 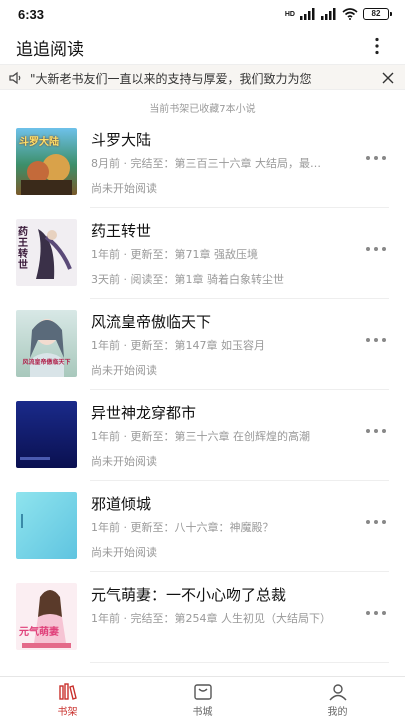 What do you see at coordinates (377, 46) in the screenshot?
I see `more-options-icon` at bounding box center [377, 46].